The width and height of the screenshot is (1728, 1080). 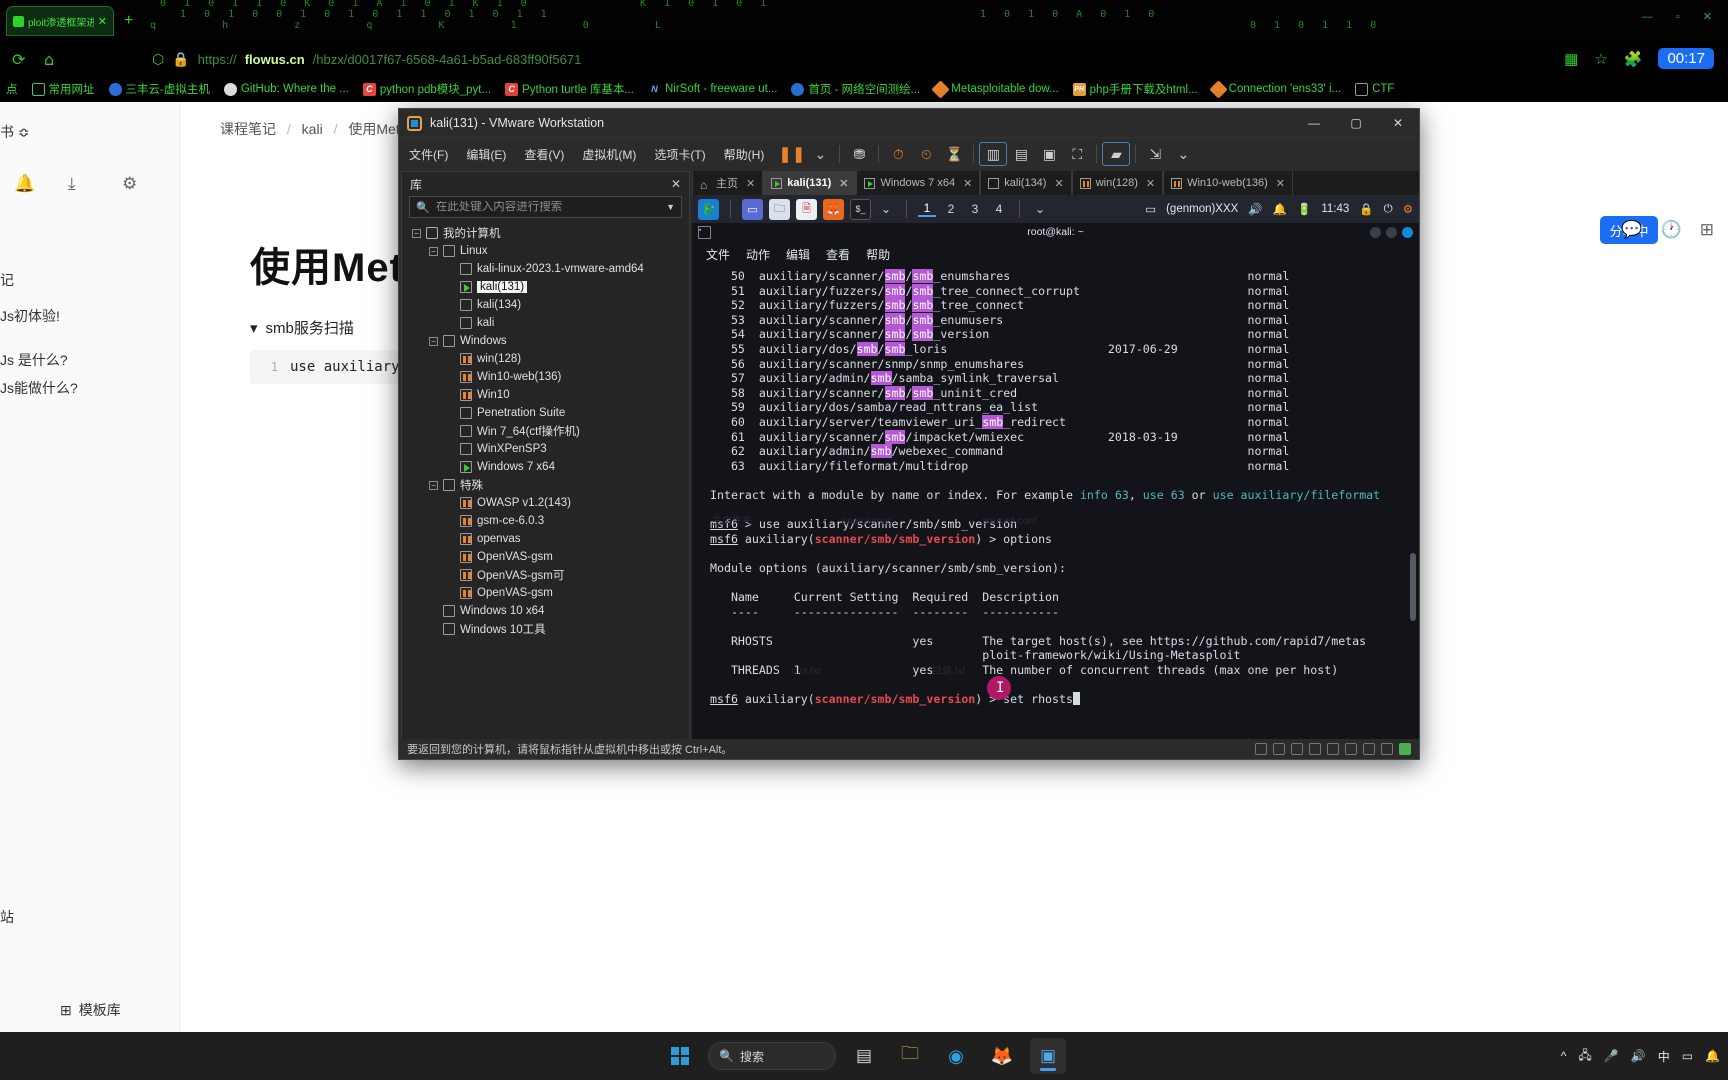 I want to click on library-tree-item: win(128), so click(x=547, y=359).